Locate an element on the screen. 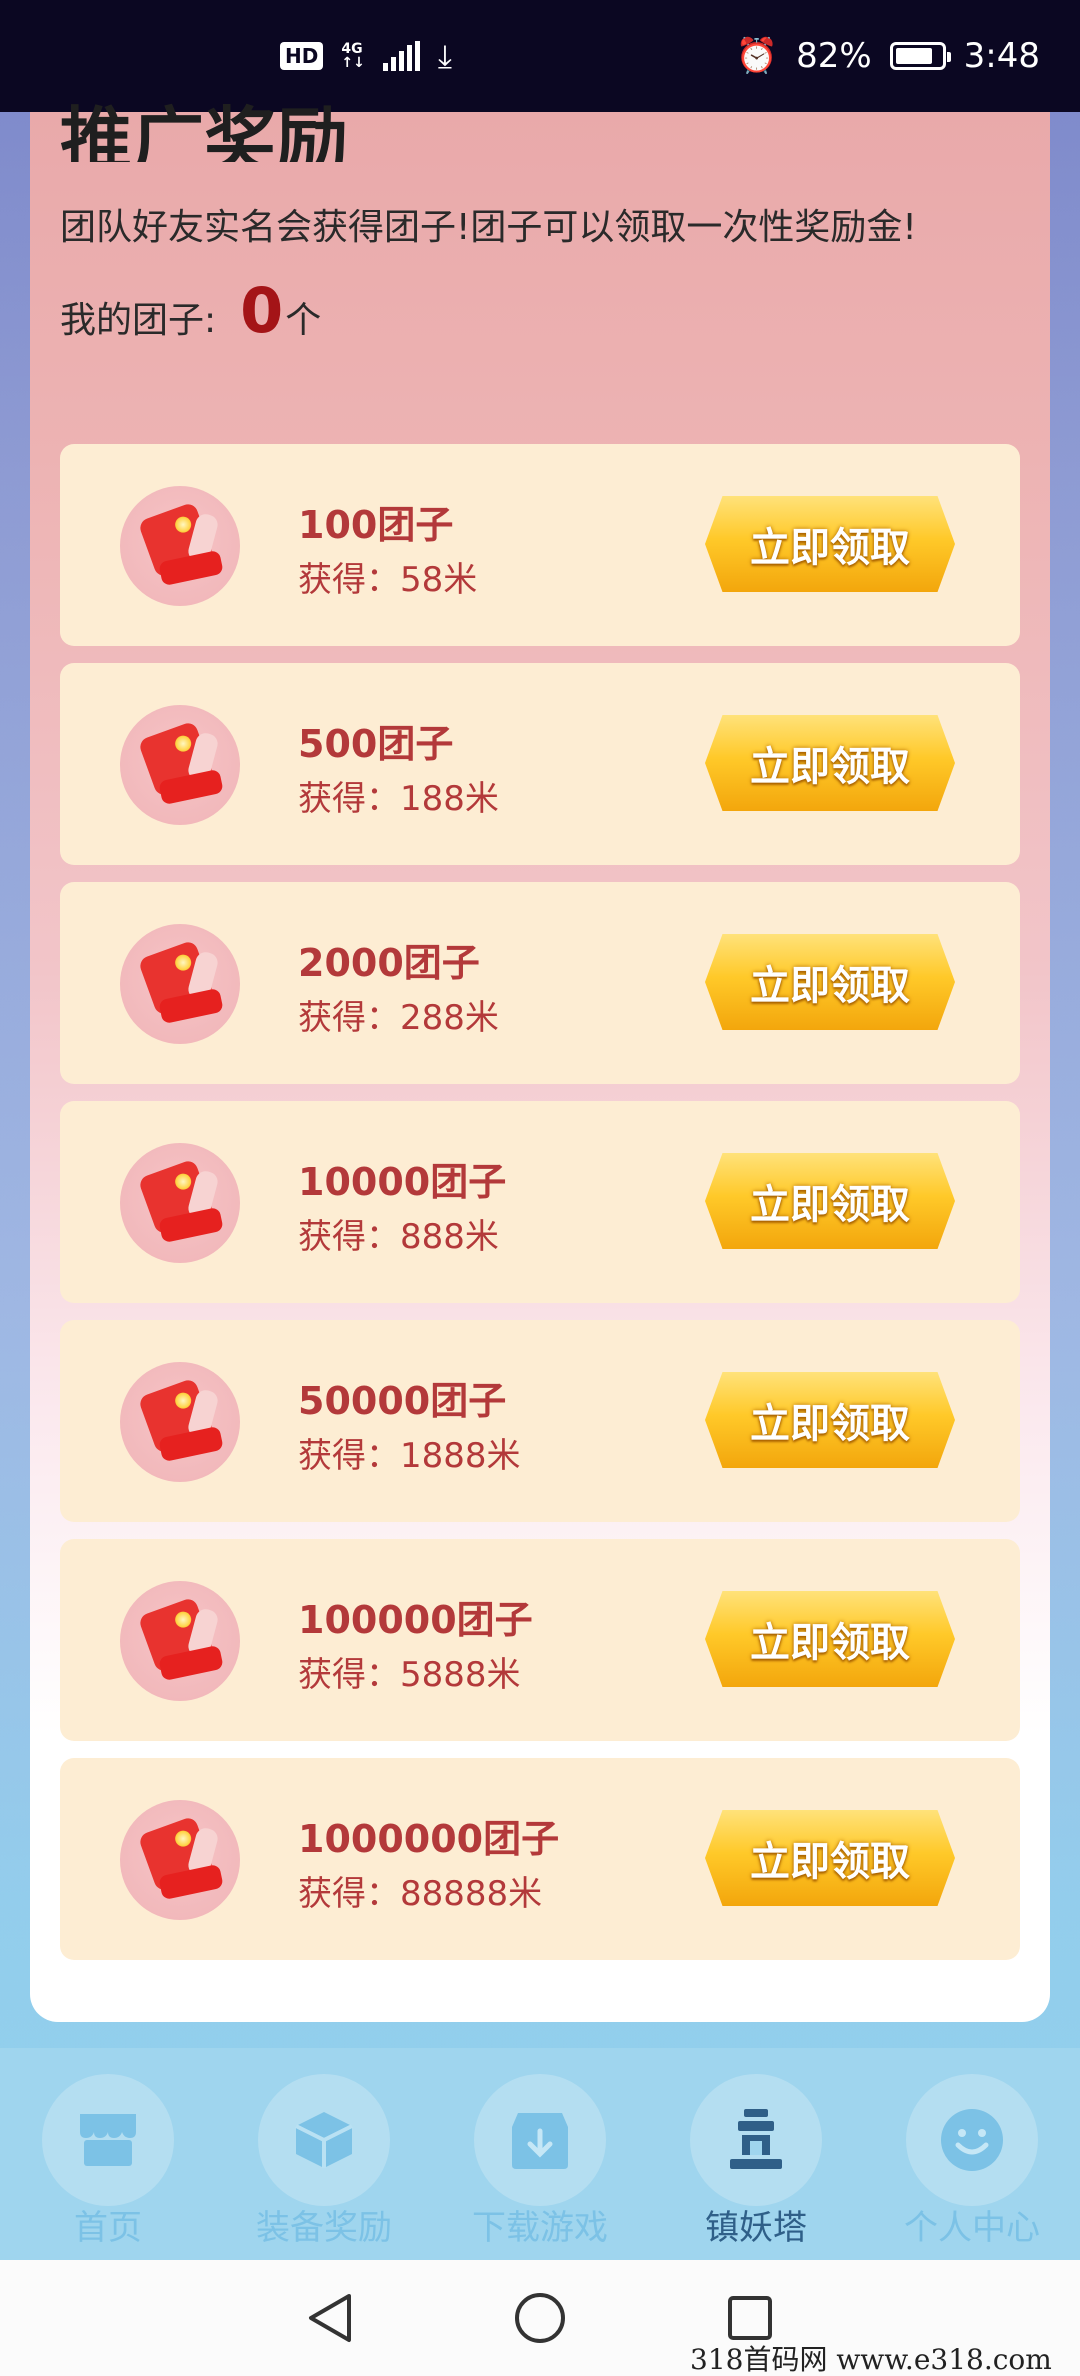  reward-row: 100000团子 获得：5888米 立即领取 is located at coordinates (540, 1640).